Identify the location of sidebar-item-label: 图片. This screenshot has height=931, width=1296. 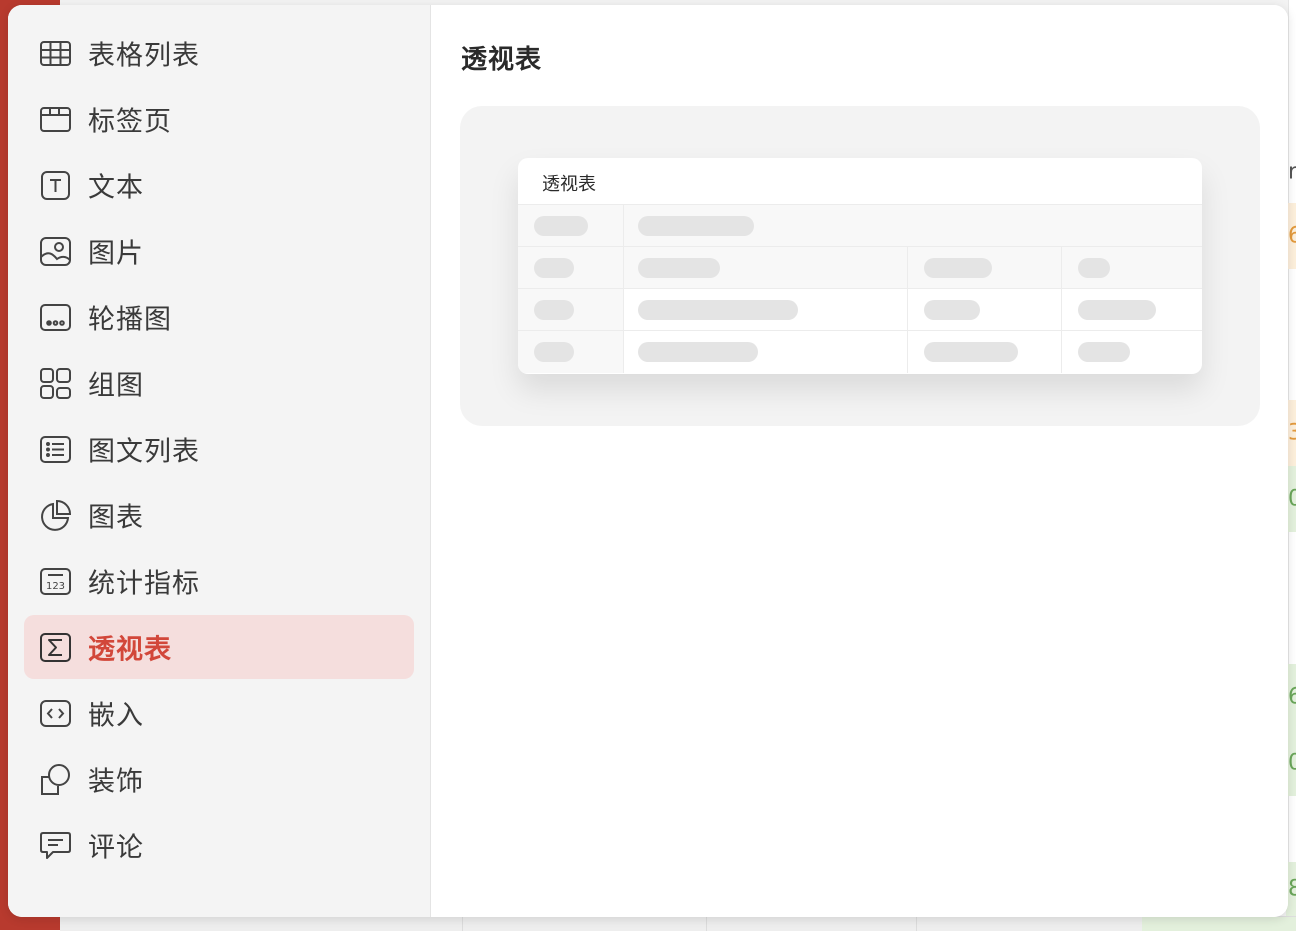
(116, 254).